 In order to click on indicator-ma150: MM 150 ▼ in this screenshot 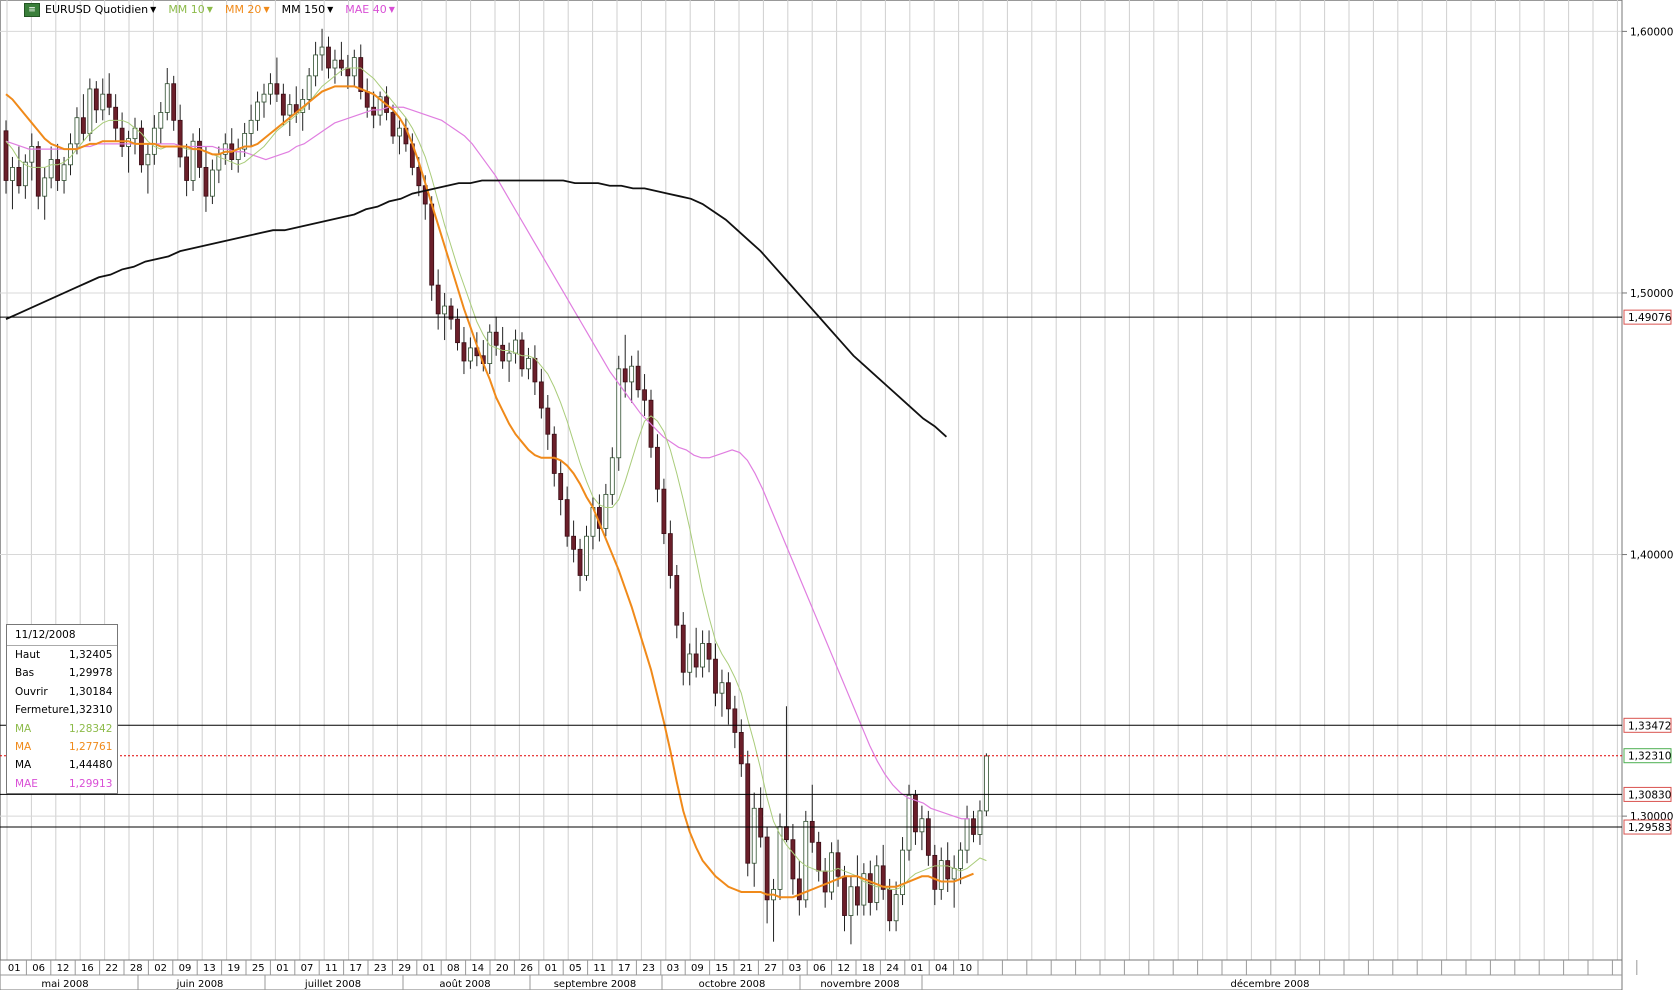, I will do `click(308, 10)`.